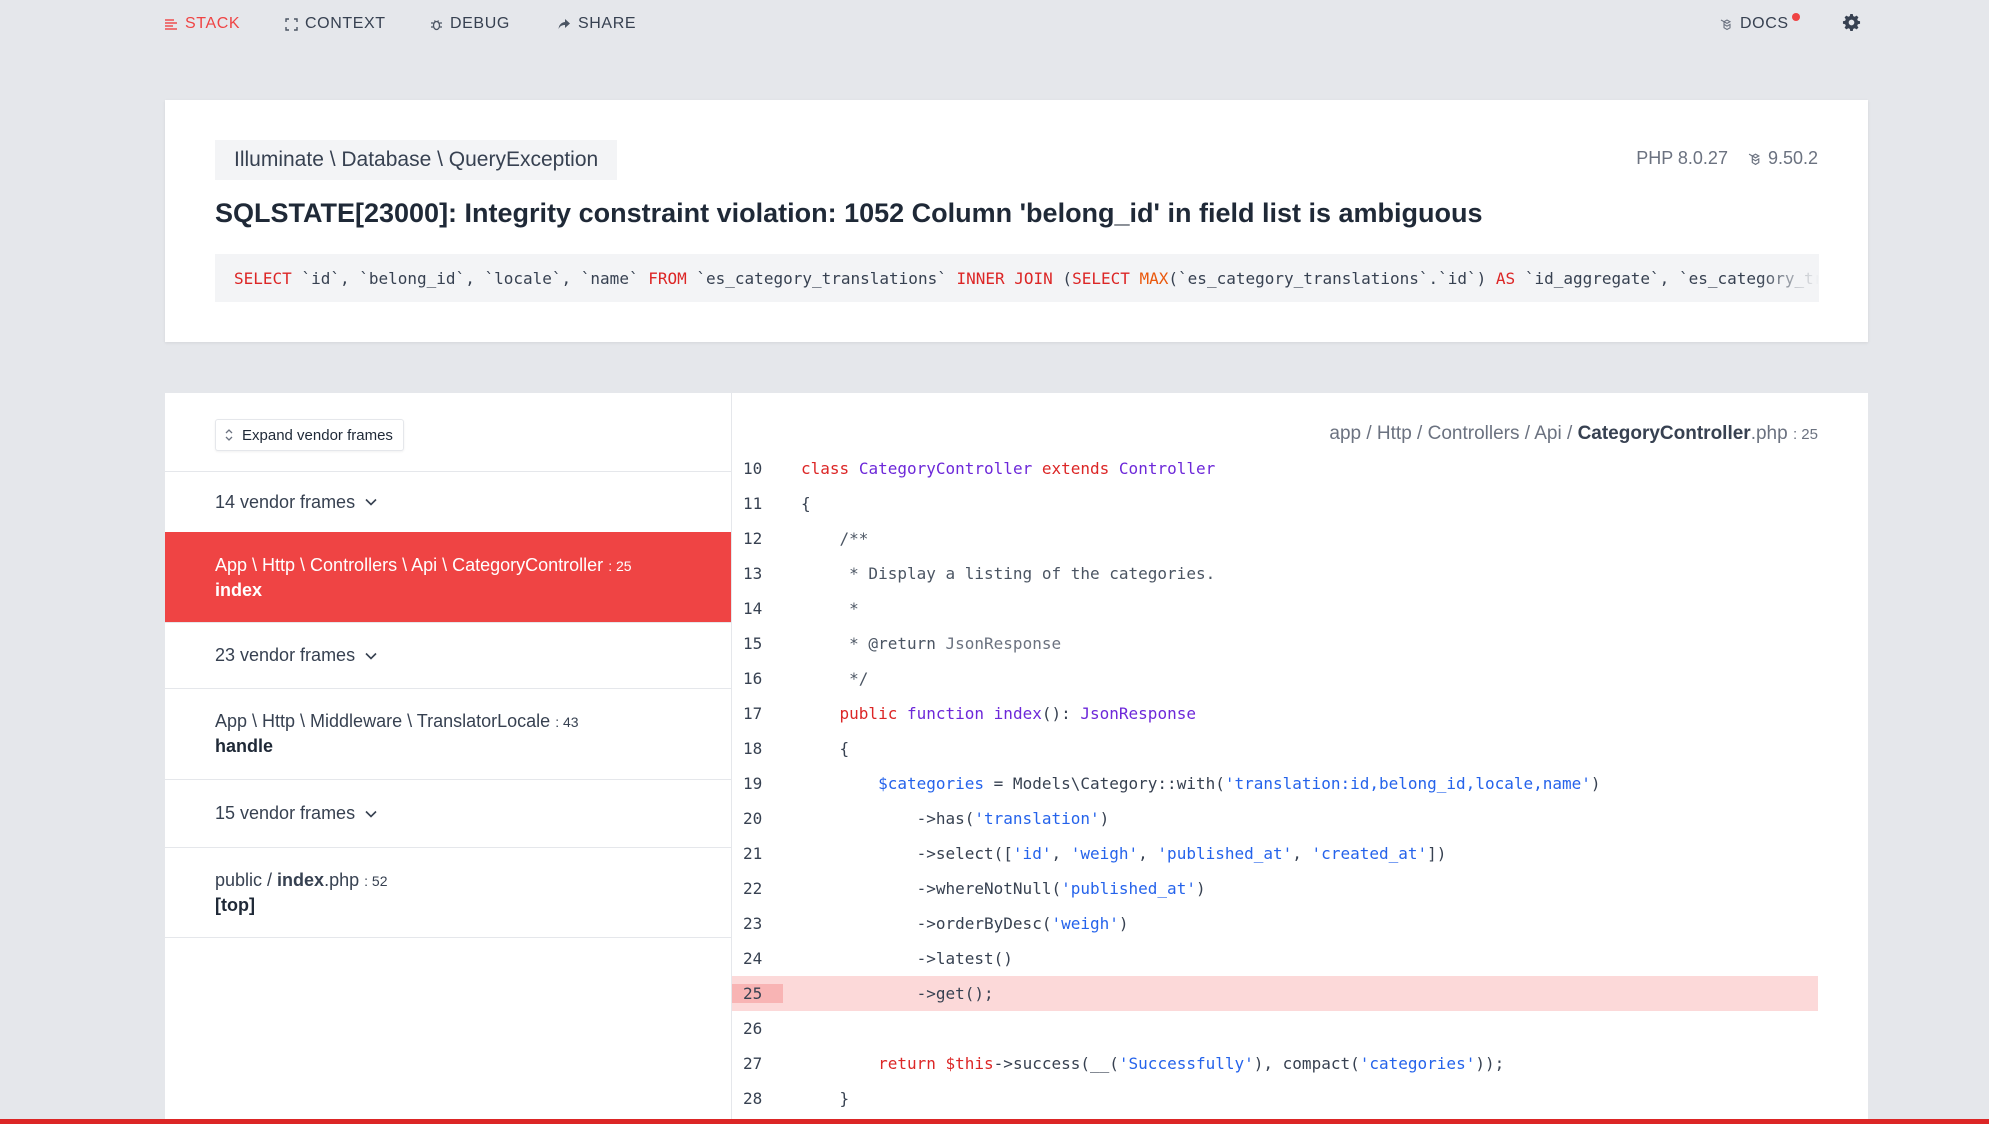 The image size is (1989, 1124). I want to click on code-line: 15 * @return JsonResponse, so click(1275, 643).